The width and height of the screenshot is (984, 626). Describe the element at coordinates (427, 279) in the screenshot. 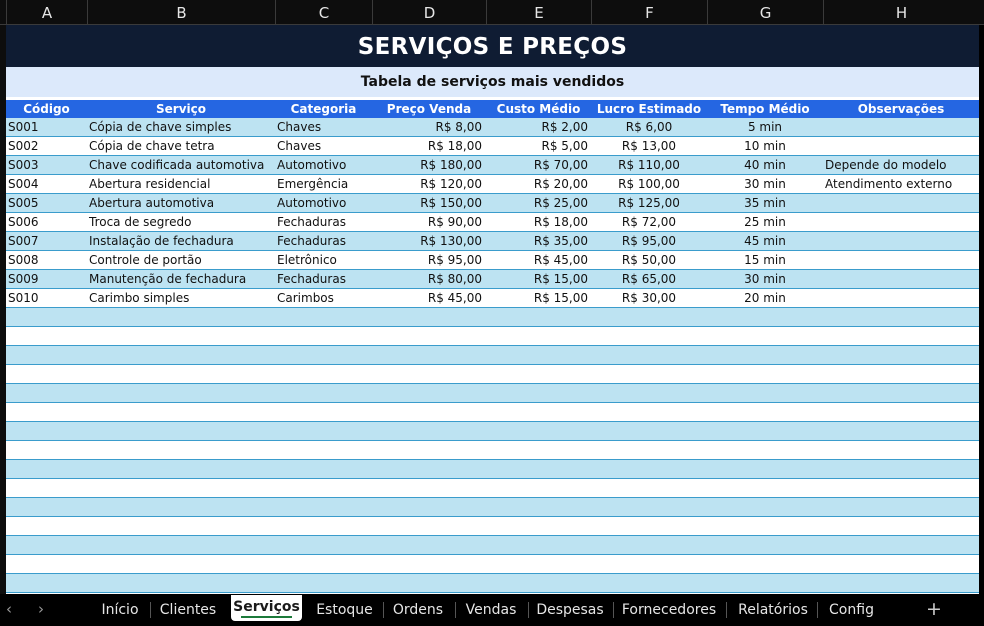

I see `table-cell: R$ 80,00` at that location.